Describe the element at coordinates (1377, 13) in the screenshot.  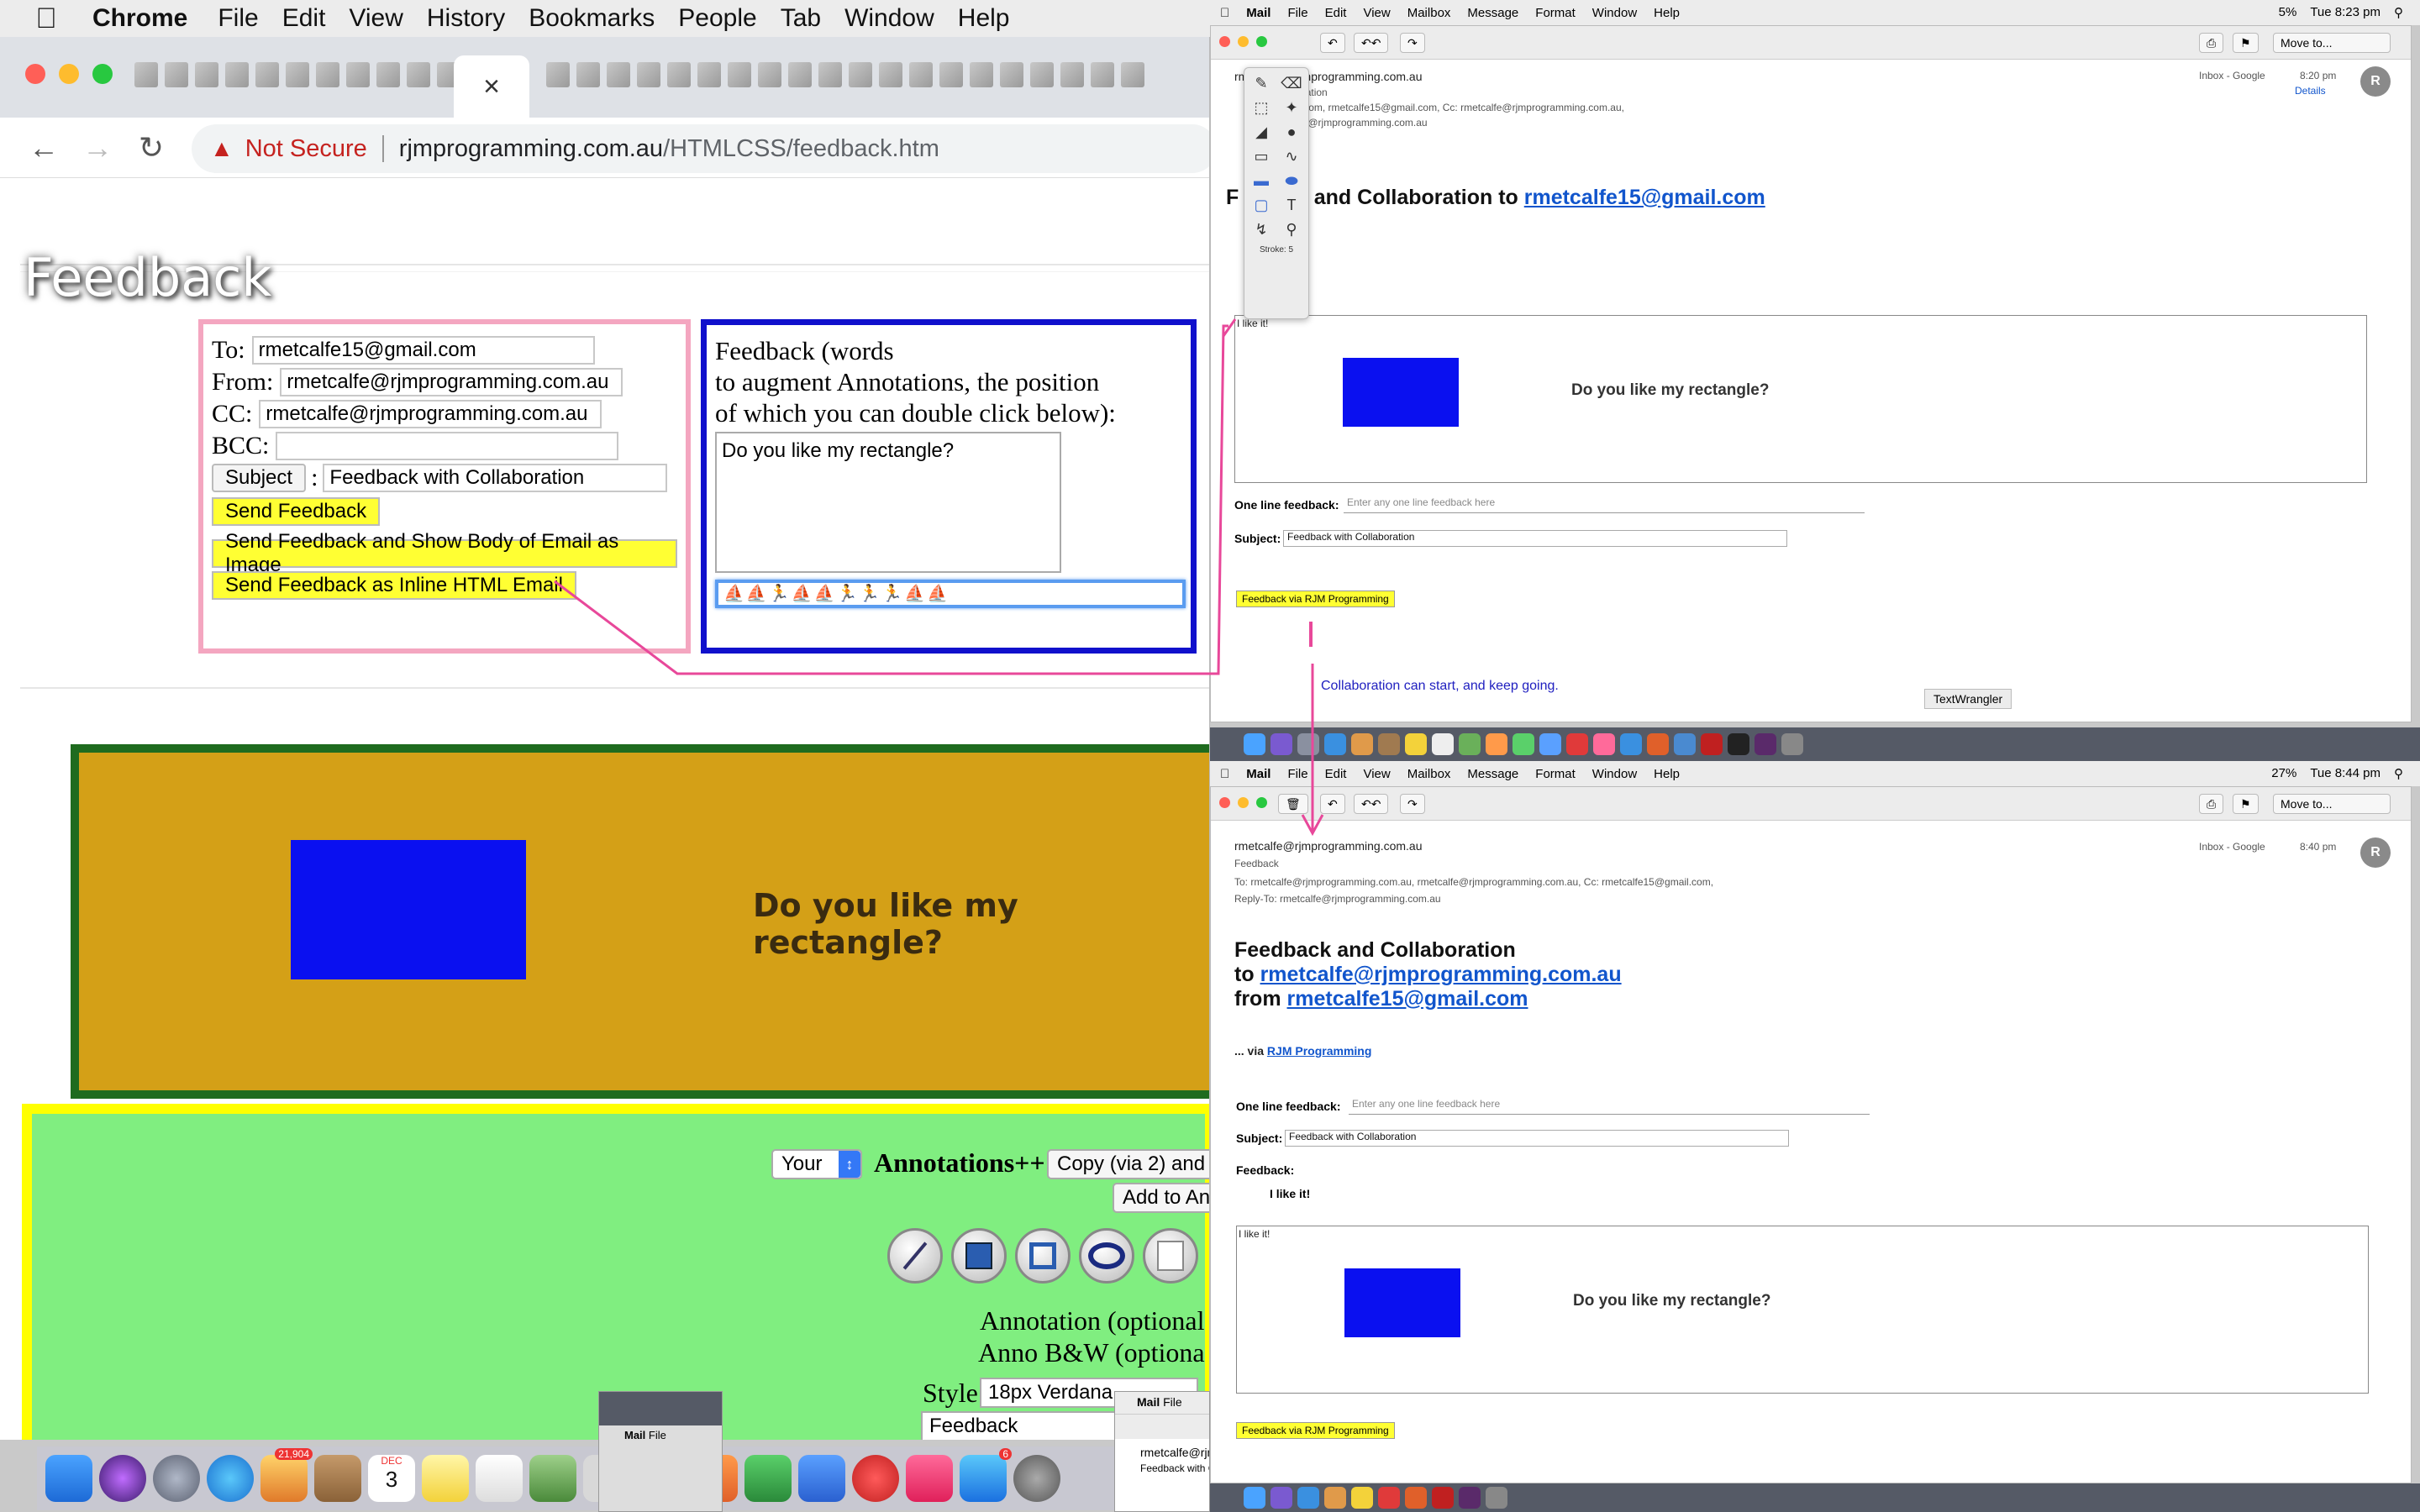
I see `mail-menu-view: View` at that location.